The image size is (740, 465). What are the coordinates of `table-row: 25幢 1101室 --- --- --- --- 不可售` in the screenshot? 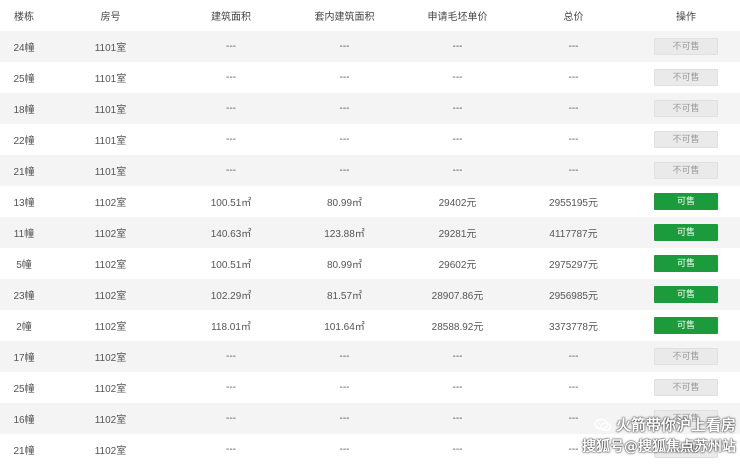 It's located at (370, 77).